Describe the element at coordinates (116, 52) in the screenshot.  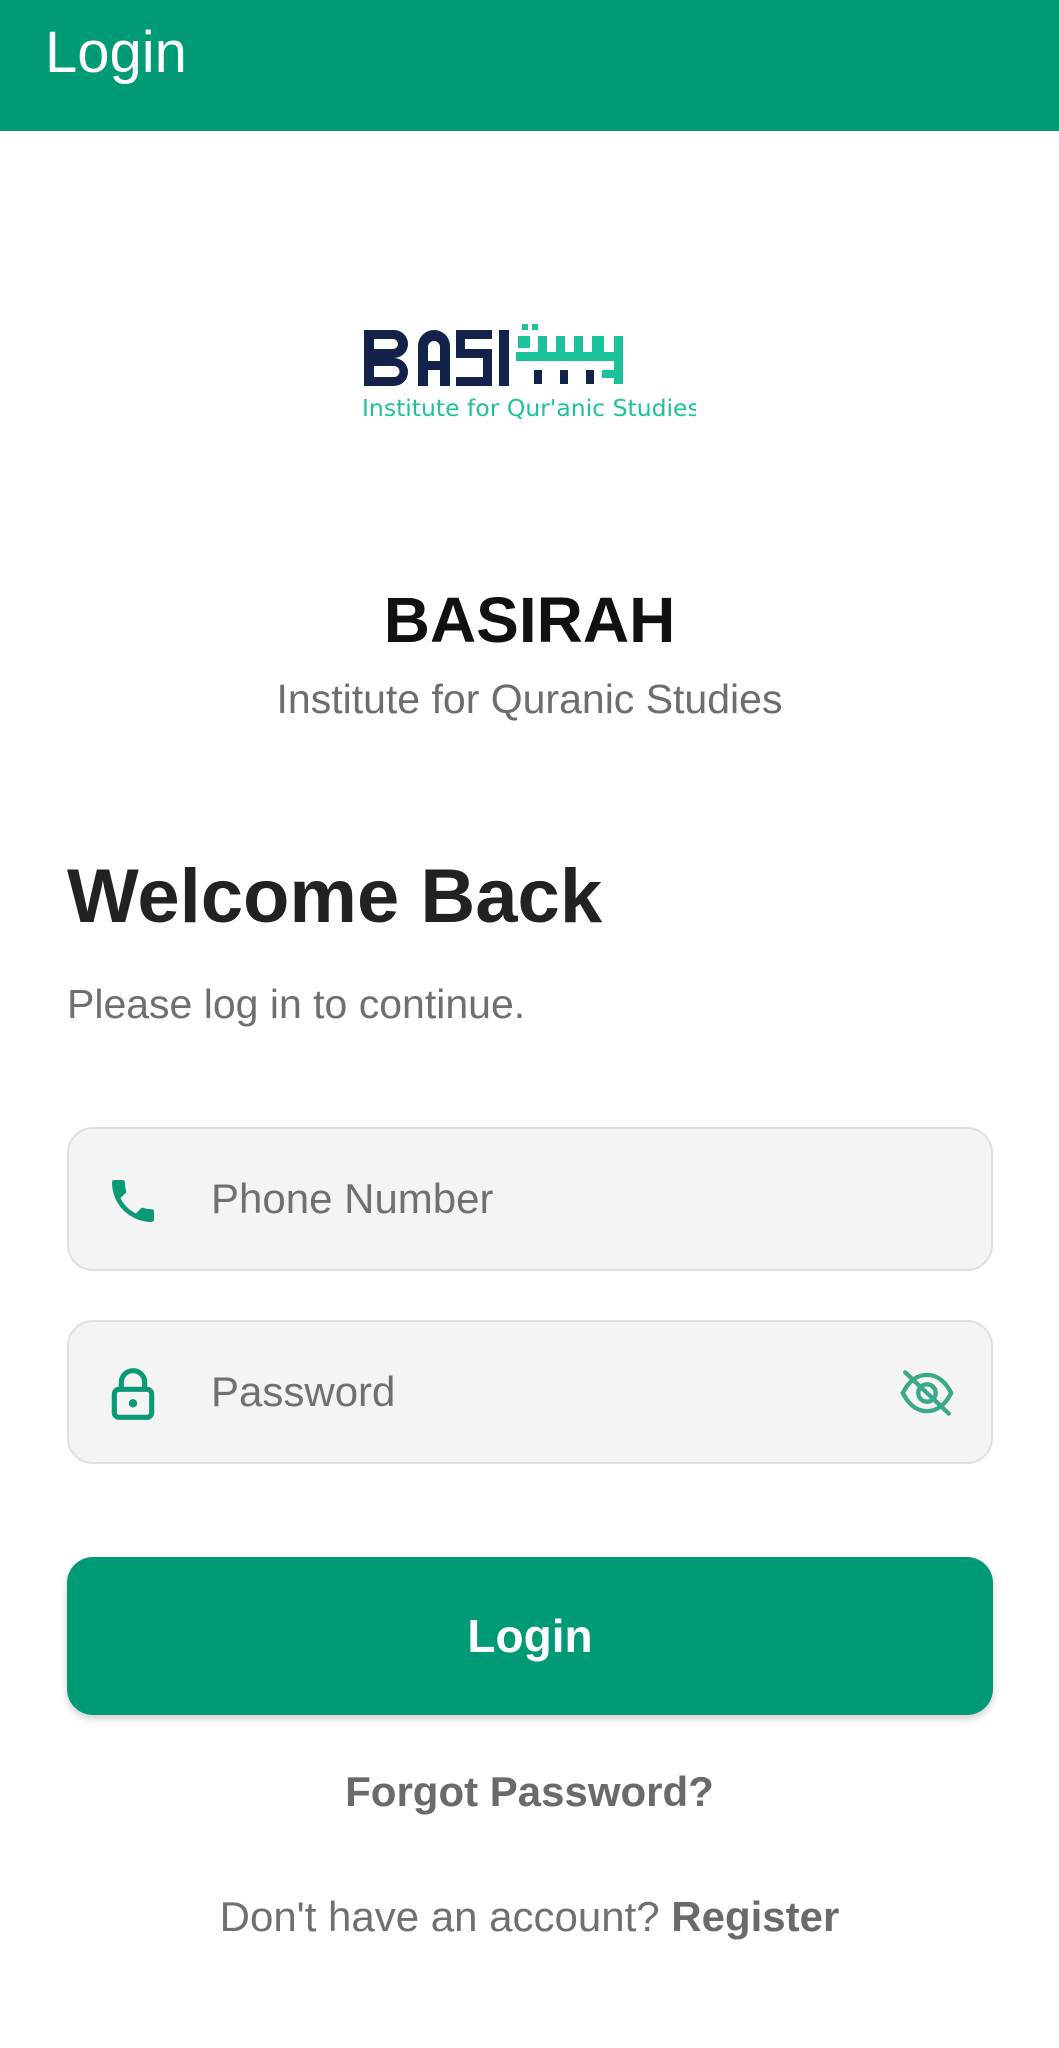
I see `app-bar-title: Login` at that location.